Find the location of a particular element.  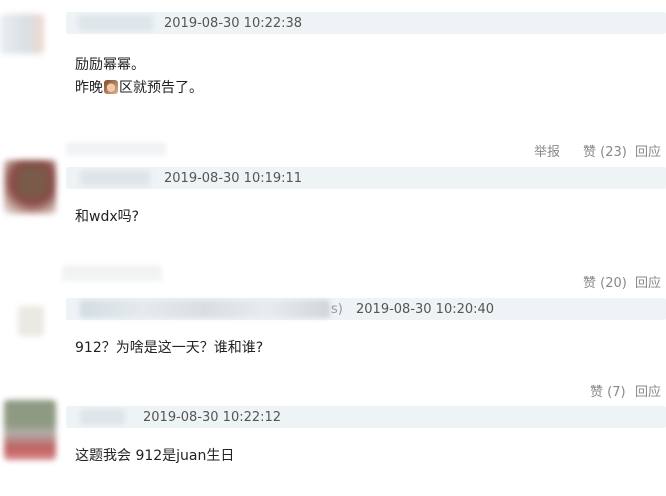

username-suffix: s) is located at coordinates (337, 309).